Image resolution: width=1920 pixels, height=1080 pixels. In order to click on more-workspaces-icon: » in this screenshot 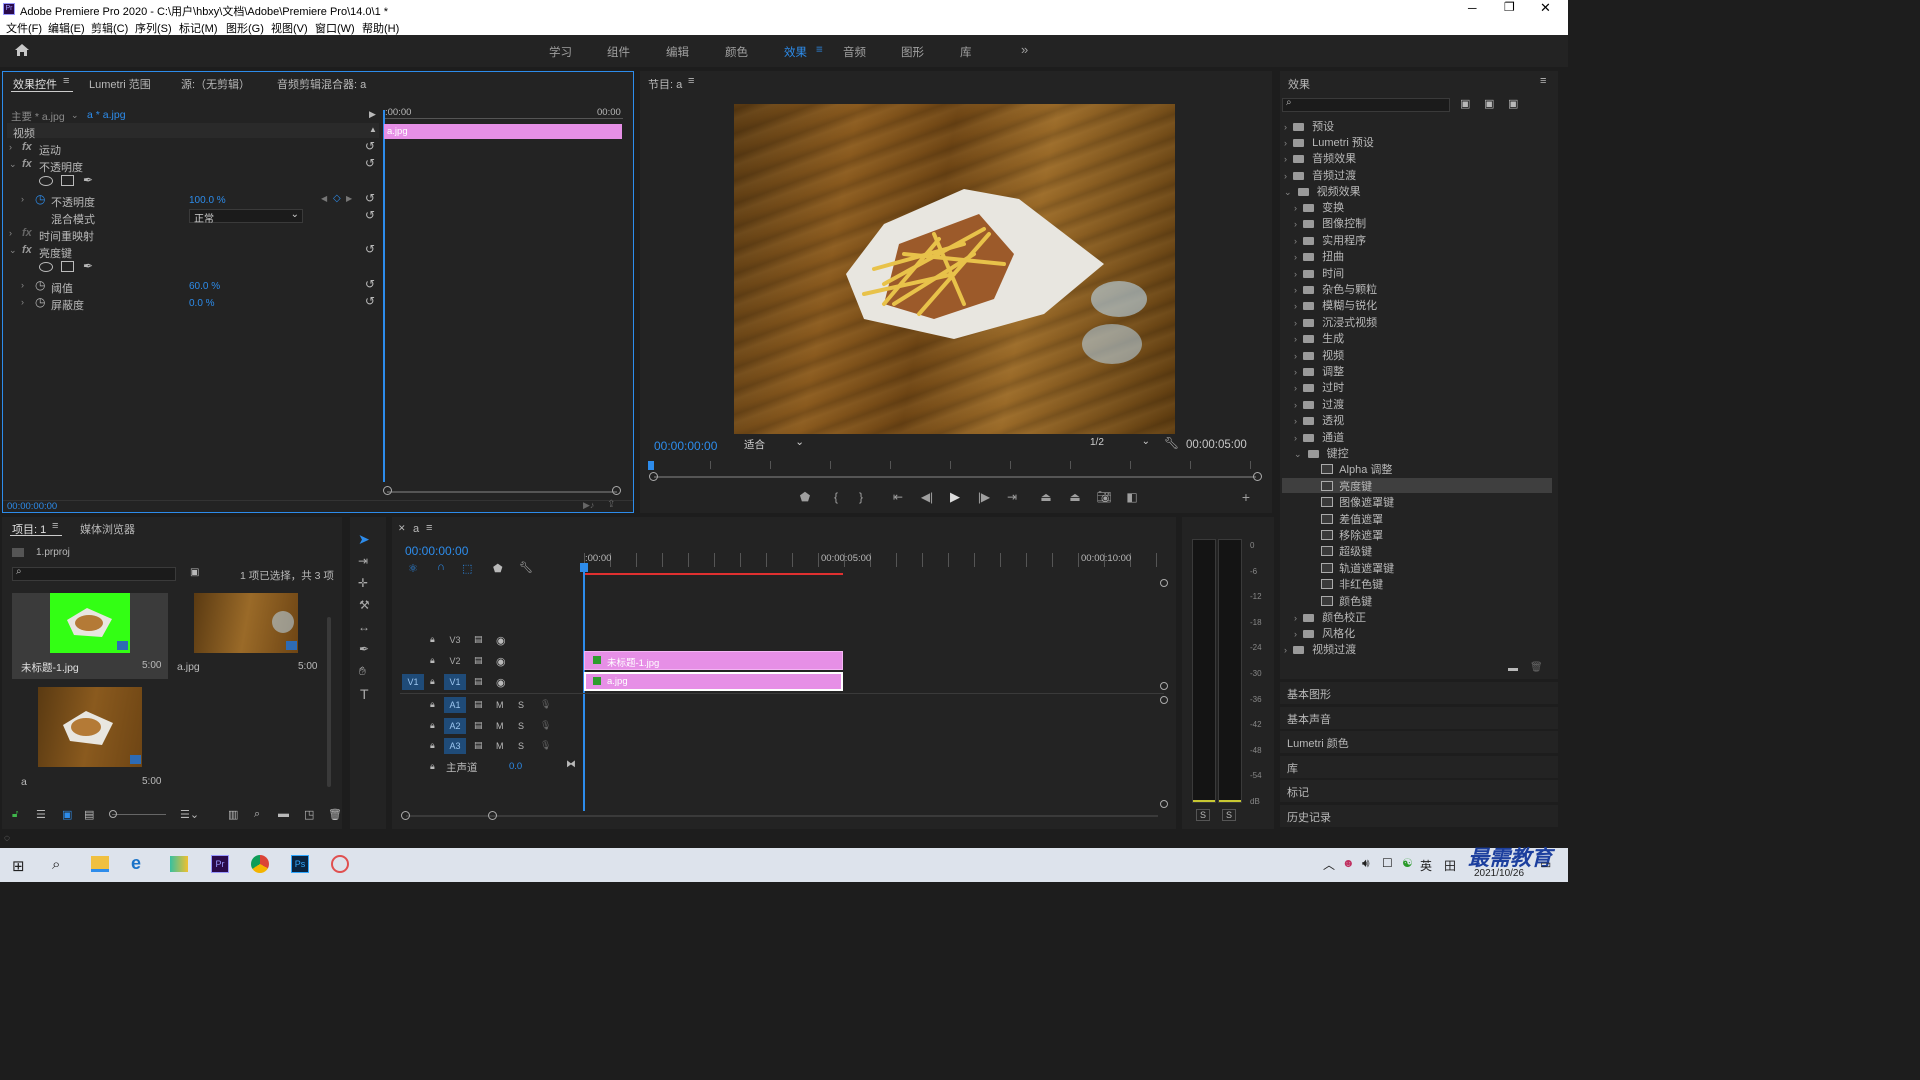, I will do `click(1024, 49)`.